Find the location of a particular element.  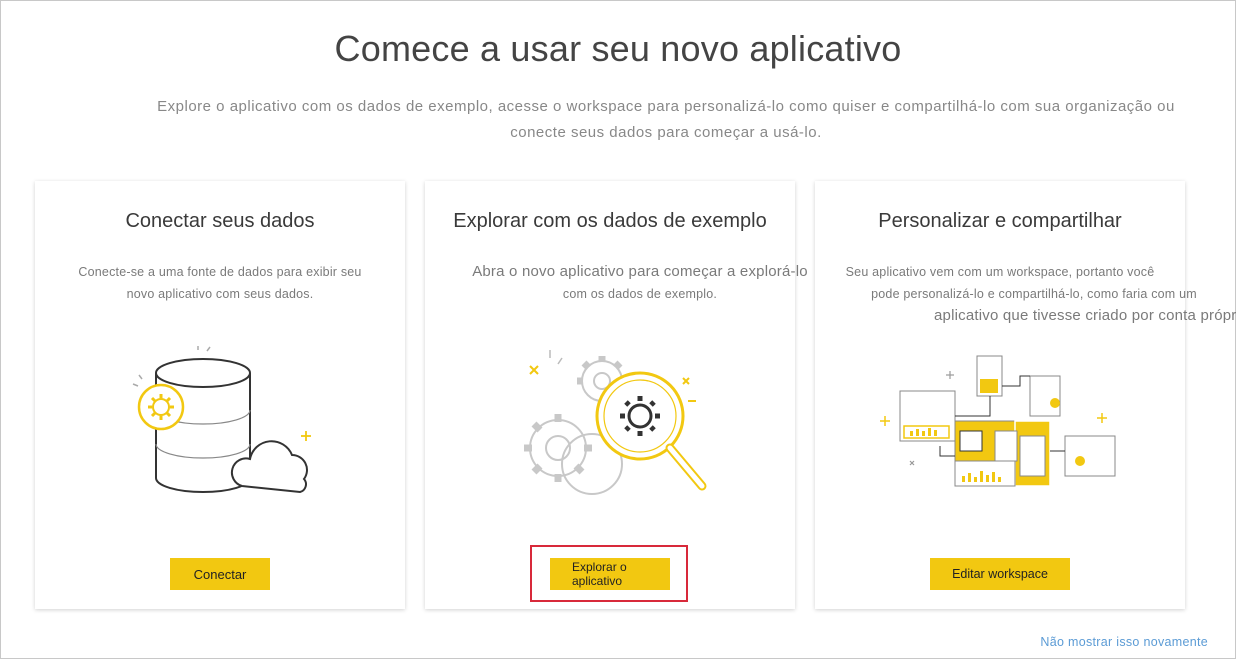

card-title: Explorar com os dados de exemplo is located at coordinates (610, 221).